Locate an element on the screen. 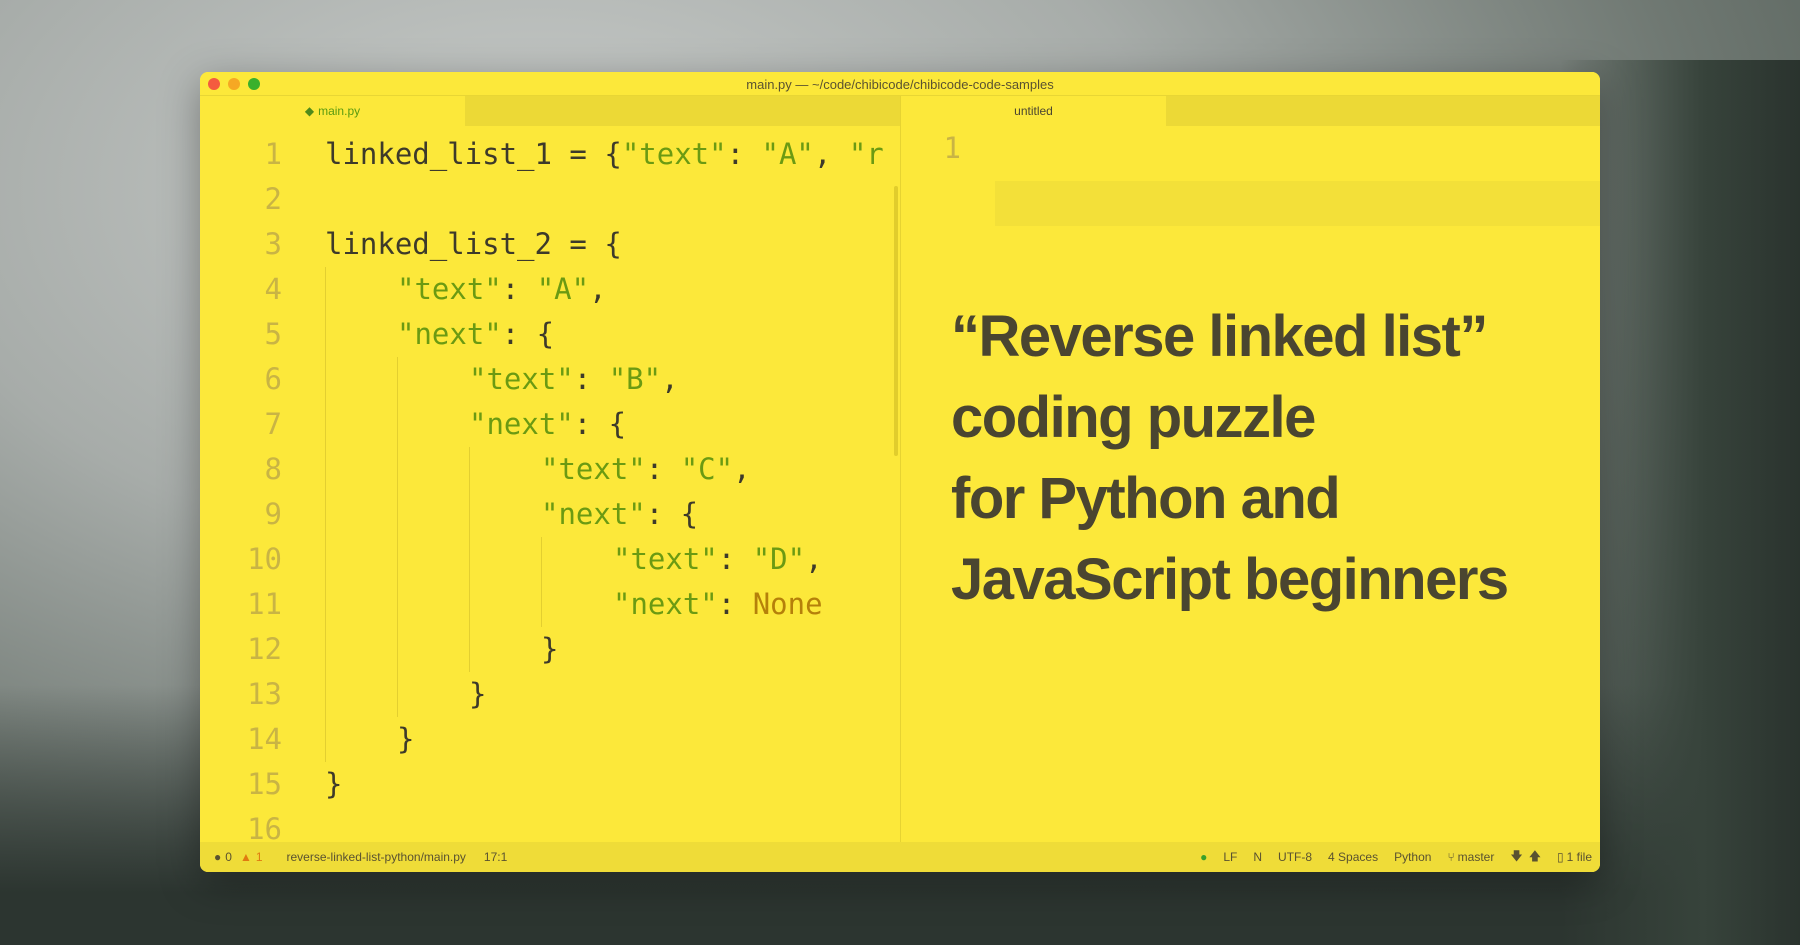 The width and height of the screenshot is (1800, 945). tab-untitled: untitled is located at coordinates (1033, 111).